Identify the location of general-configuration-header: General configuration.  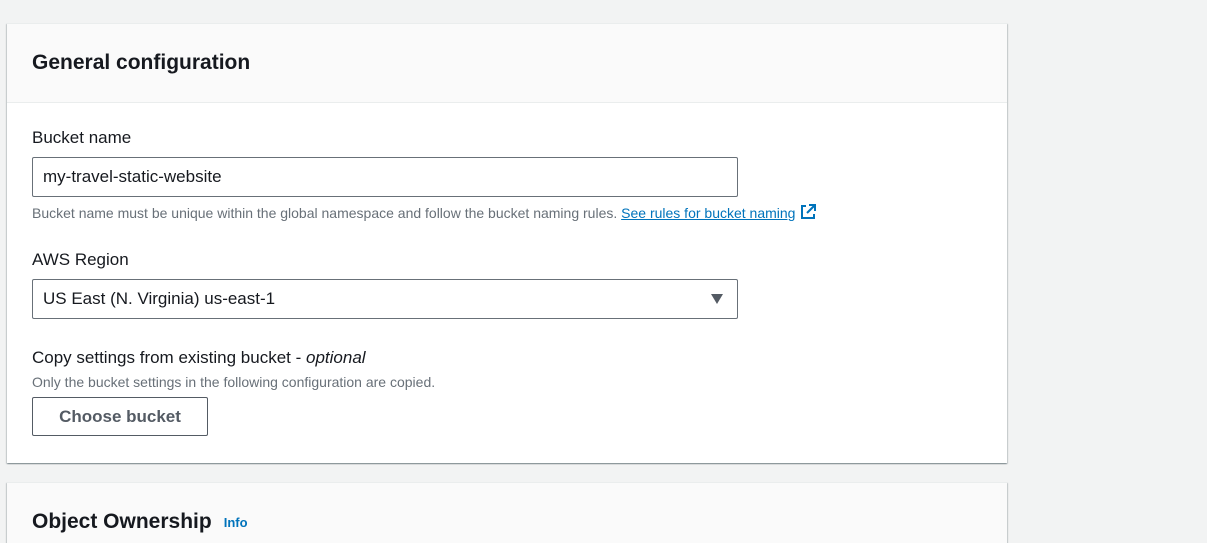
(507, 63).